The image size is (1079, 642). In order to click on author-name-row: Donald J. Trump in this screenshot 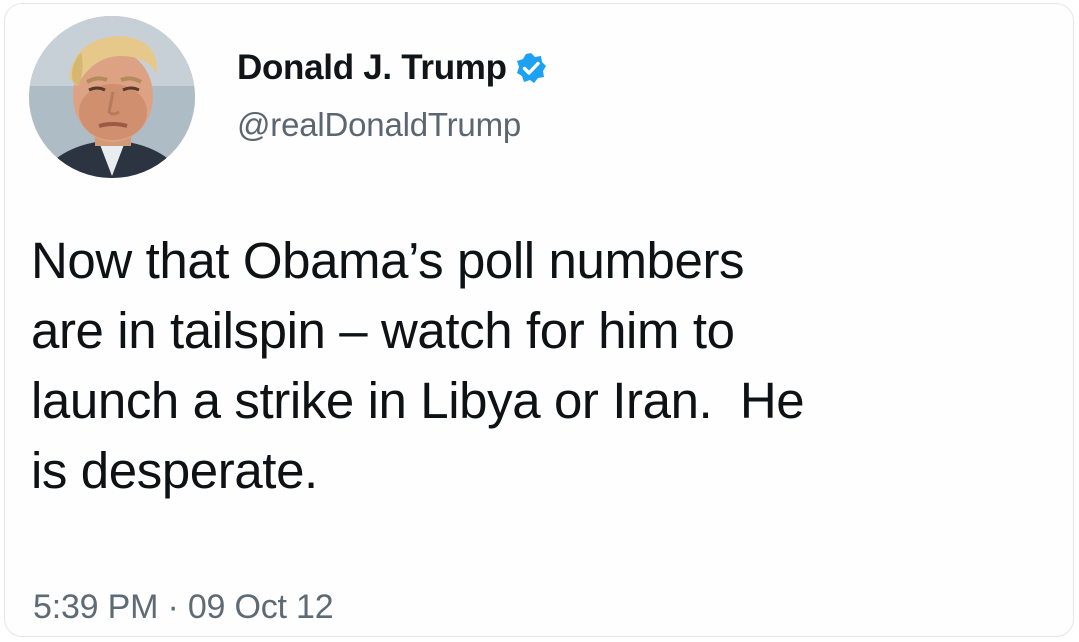, I will do `click(392, 68)`.